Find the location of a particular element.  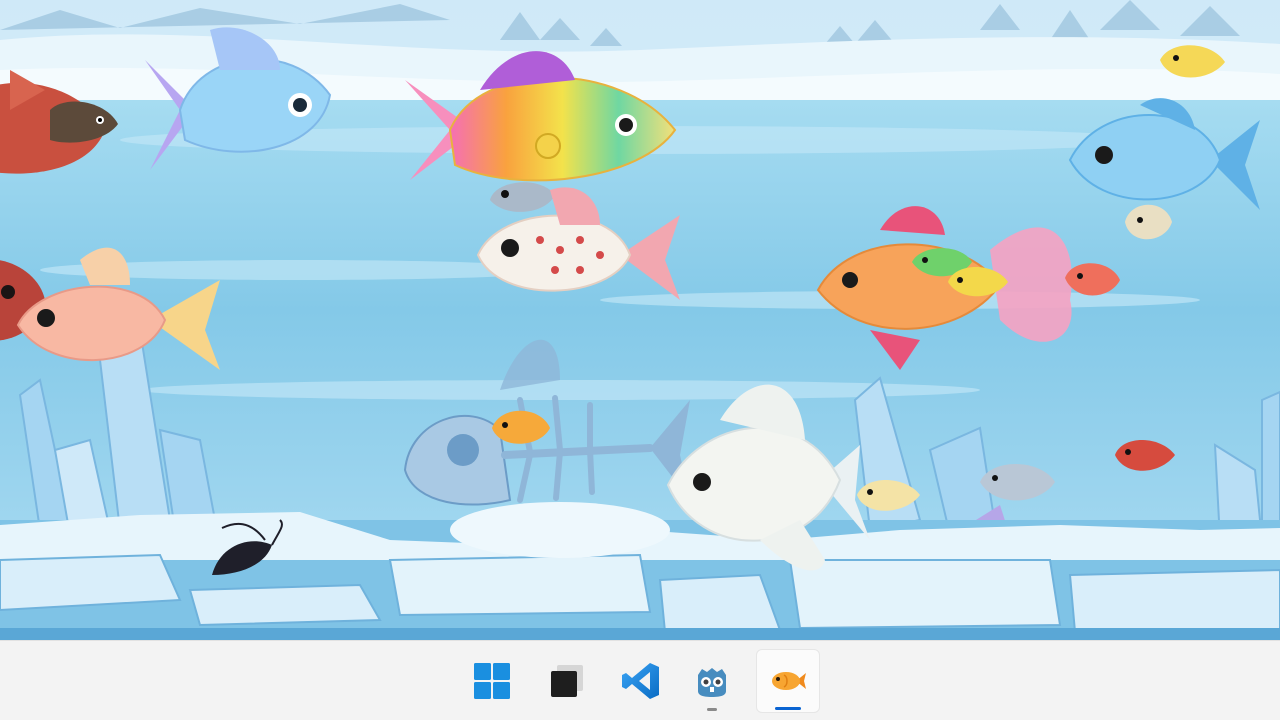

active-indicator is located at coordinates (788, 708).